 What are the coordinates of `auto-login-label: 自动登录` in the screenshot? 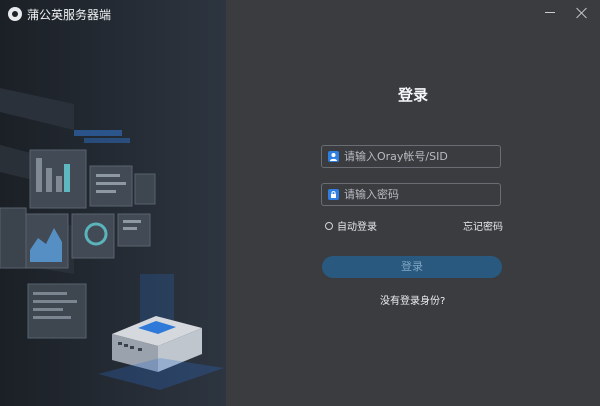 It's located at (357, 227).